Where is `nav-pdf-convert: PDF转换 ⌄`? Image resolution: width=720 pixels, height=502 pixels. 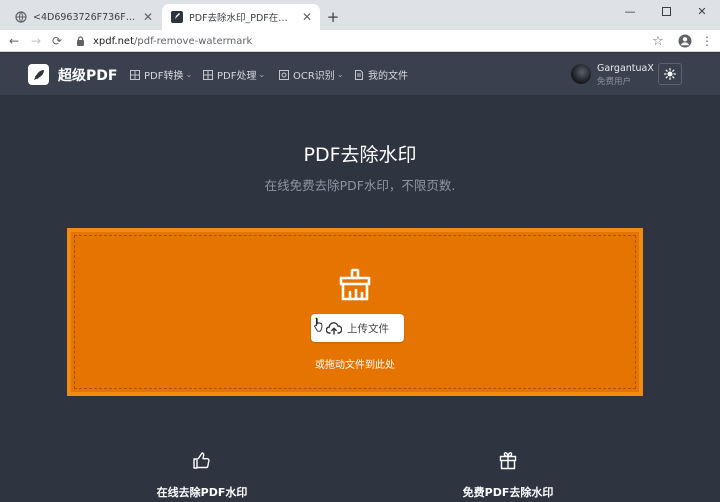 nav-pdf-convert: PDF转换 ⌄ is located at coordinates (161, 74).